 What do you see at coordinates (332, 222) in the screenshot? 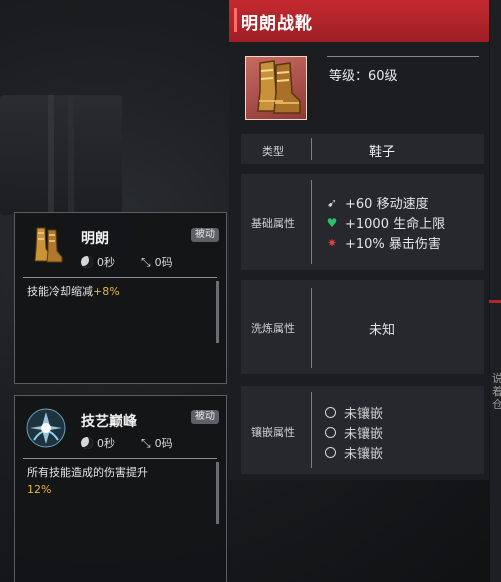
I see `heart-icon: ♥` at bounding box center [332, 222].